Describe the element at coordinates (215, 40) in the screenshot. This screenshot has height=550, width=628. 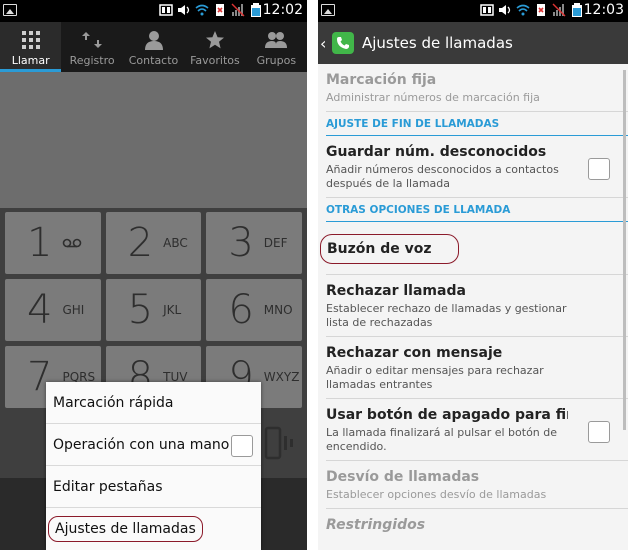
I see `star-icon` at that location.